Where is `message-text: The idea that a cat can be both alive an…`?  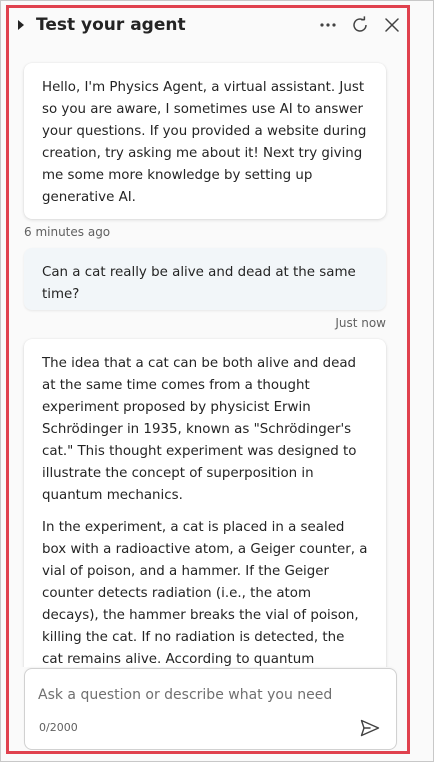
message-text: The idea that a cat can be both alive an… is located at coordinates (199, 429).